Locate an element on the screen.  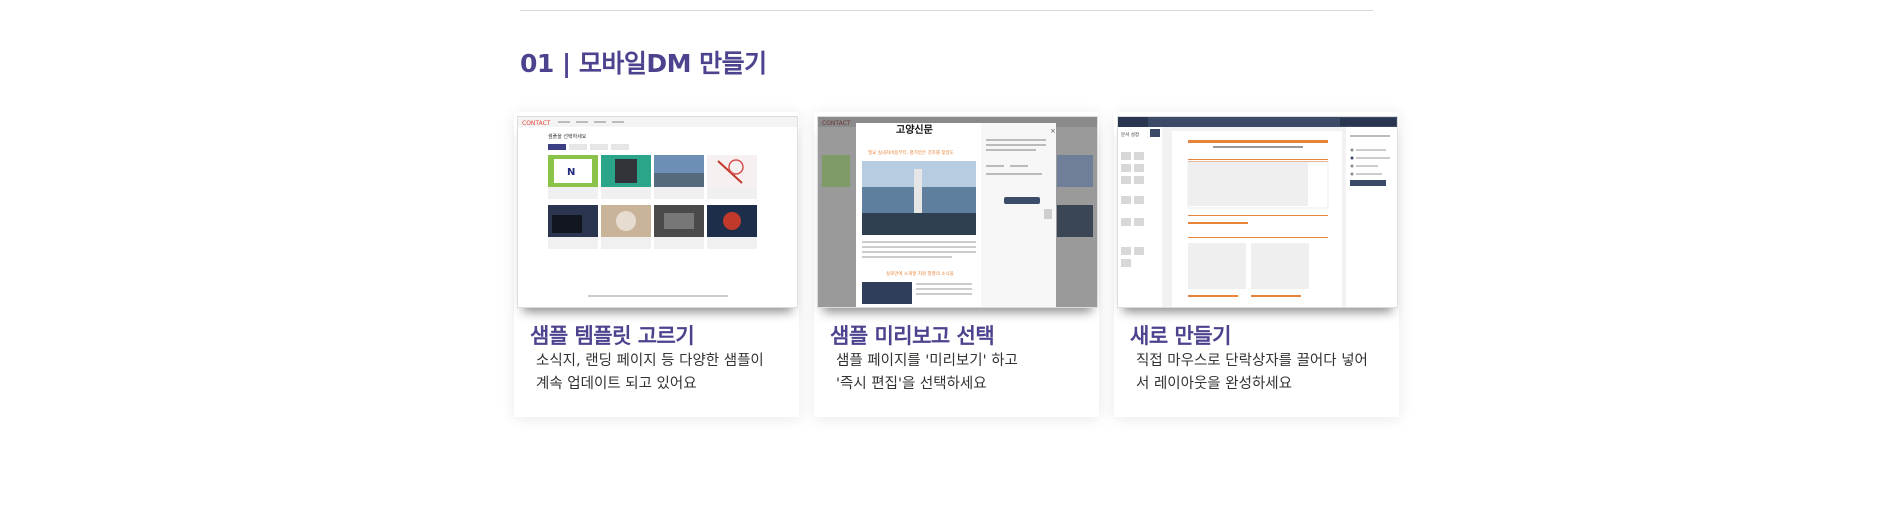
card-desc-line-1: 샘플 페이지를 '미리보기' 하고 is located at coordinates (927, 361).